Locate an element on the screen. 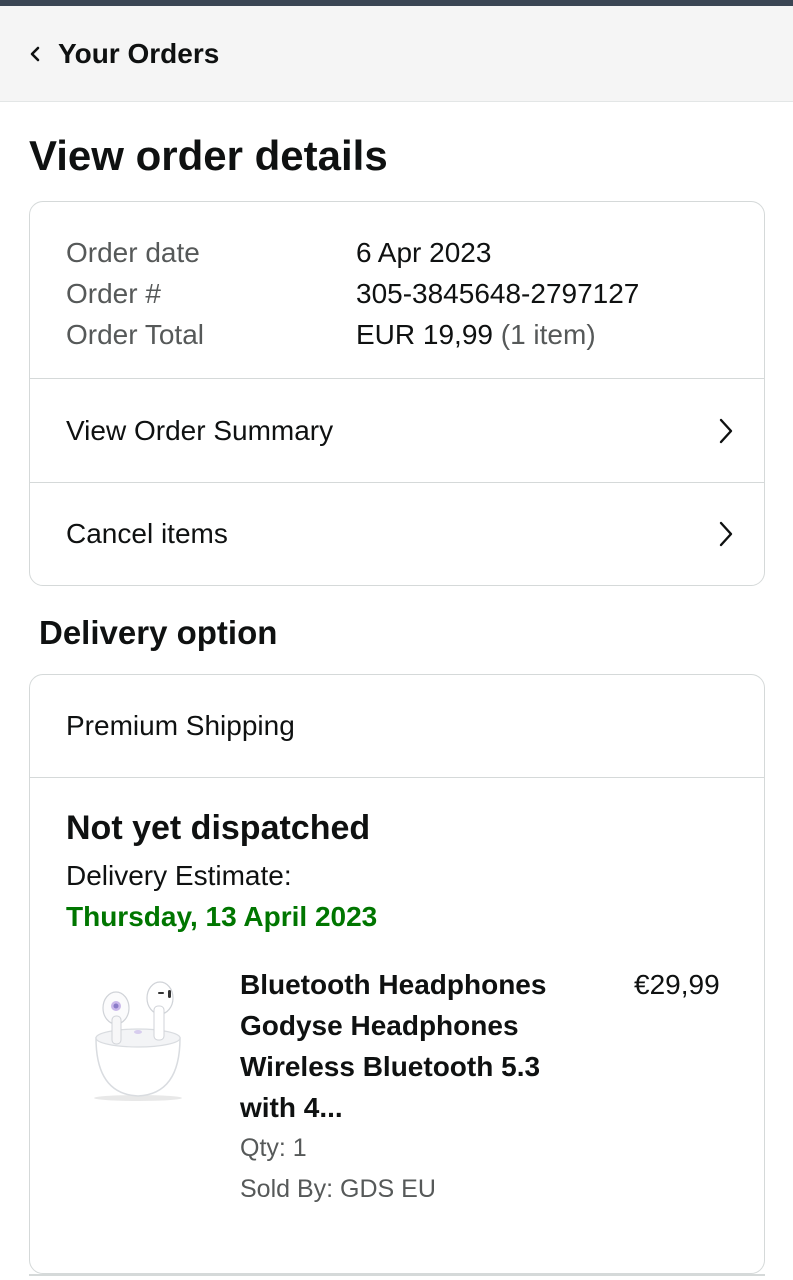 This screenshot has width=793, height=1280. order-number-row: Order # 305-3845648-2797127 is located at coordinates (415, 293).